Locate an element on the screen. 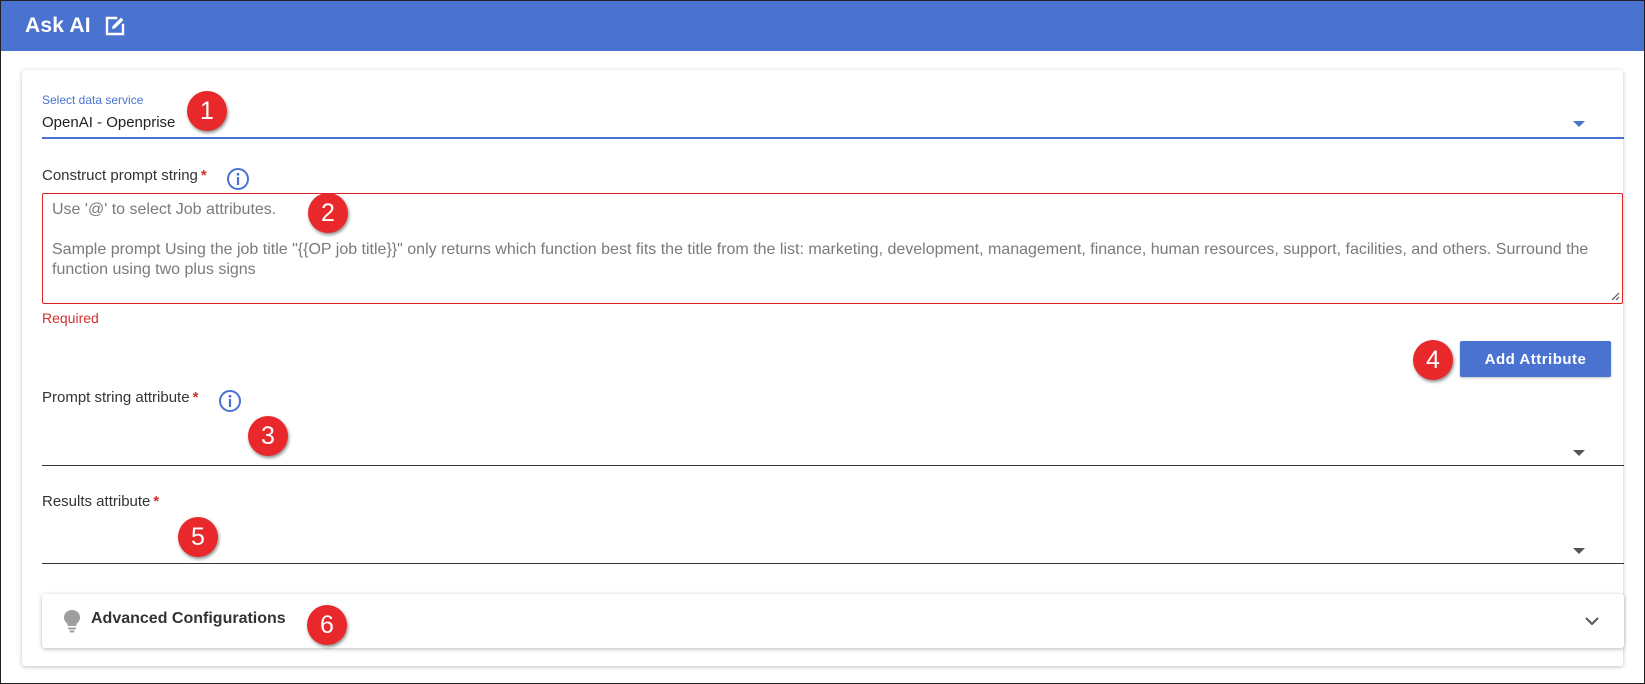  chevron-down-icon is located at coordinates (1592, 621).